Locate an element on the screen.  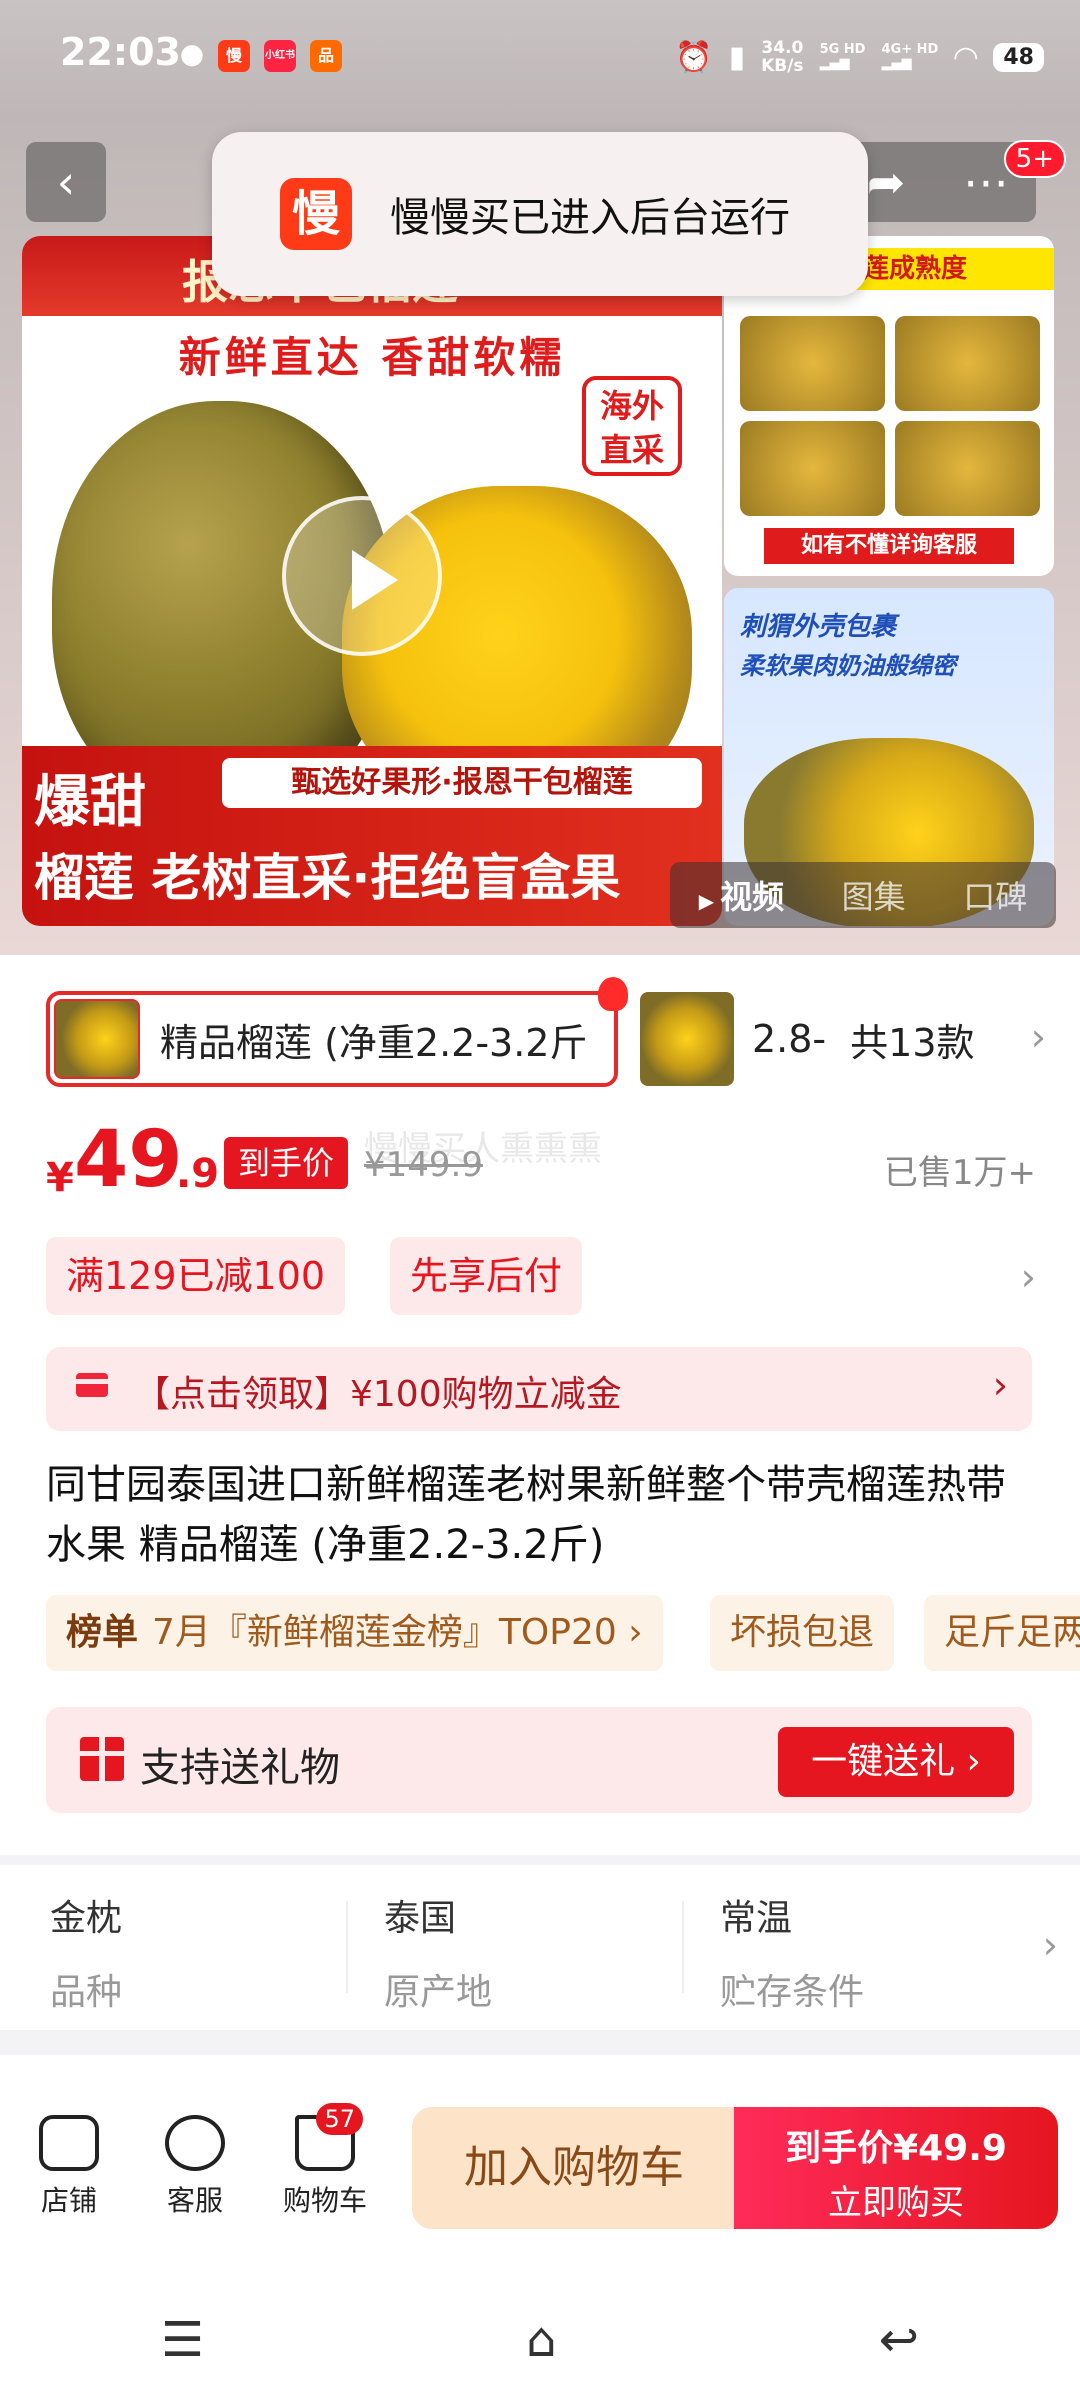
vibrate-icon: ▮ is located at coordinates (737, 57).